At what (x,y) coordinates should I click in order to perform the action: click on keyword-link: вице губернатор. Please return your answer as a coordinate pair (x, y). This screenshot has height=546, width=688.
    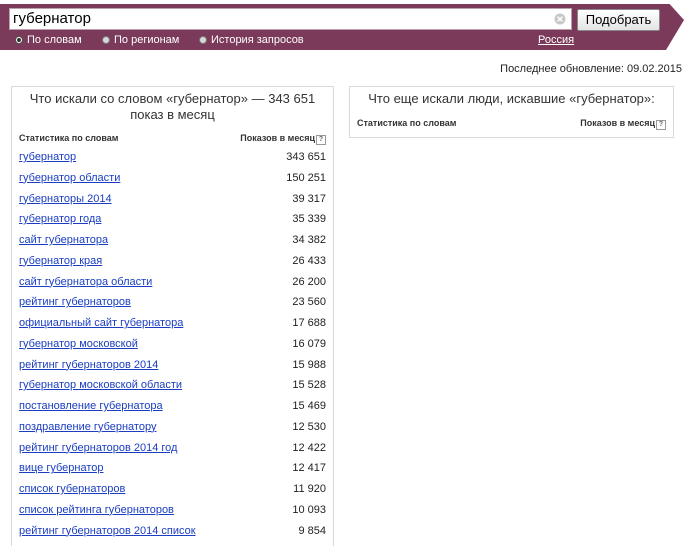
    Looking at the image, I should click on (61, 468).